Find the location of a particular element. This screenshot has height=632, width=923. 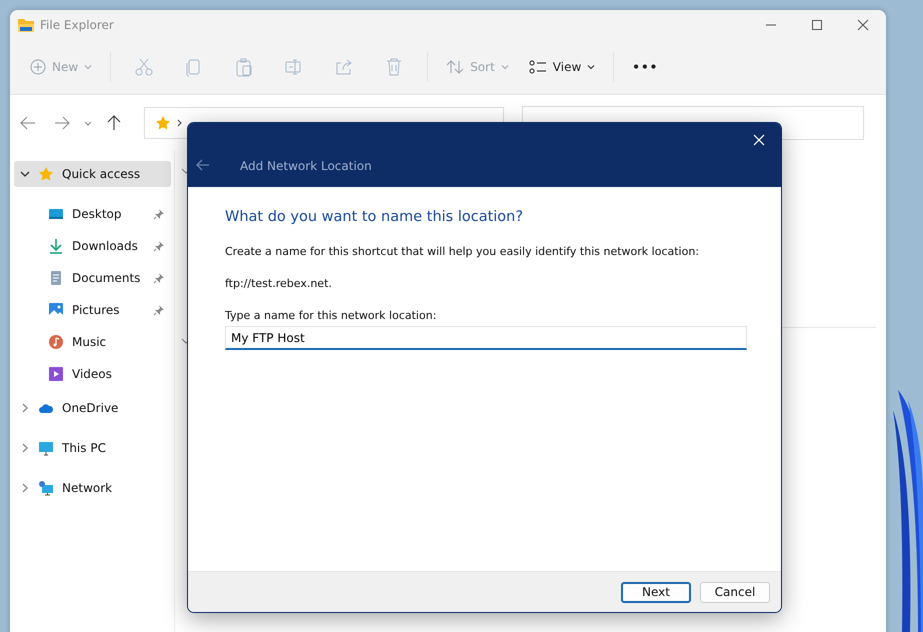

field-label: Type a name for this network location: is located at coordinates (331, 315).